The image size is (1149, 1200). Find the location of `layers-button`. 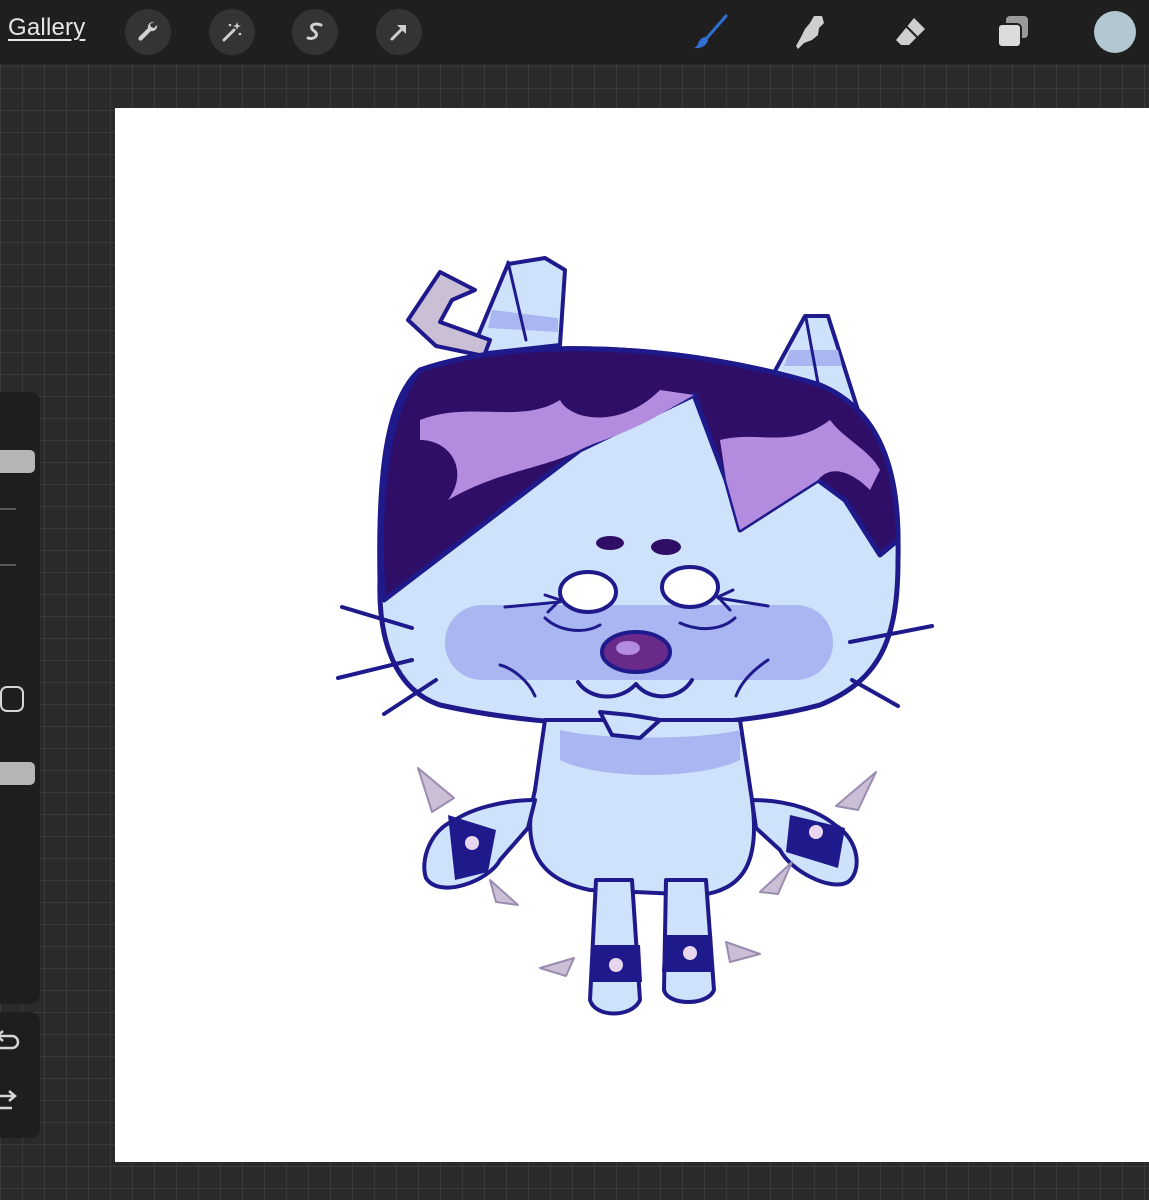

layers-button is located at coordinates (1013, 32).